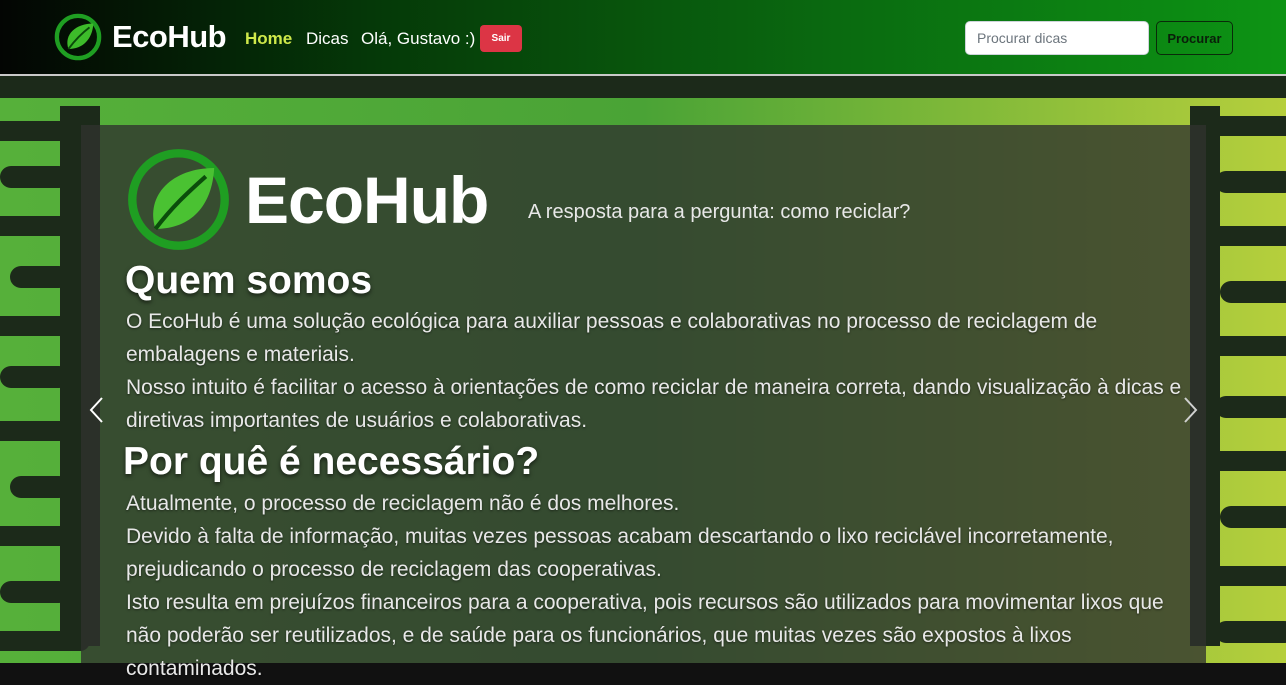 The height and width of the screenshot is (685, 1286). What do you see at coordinates (1194, 38) in the screenshot?
I see `search-button: Procurar` at bounding box center [1194, 38].